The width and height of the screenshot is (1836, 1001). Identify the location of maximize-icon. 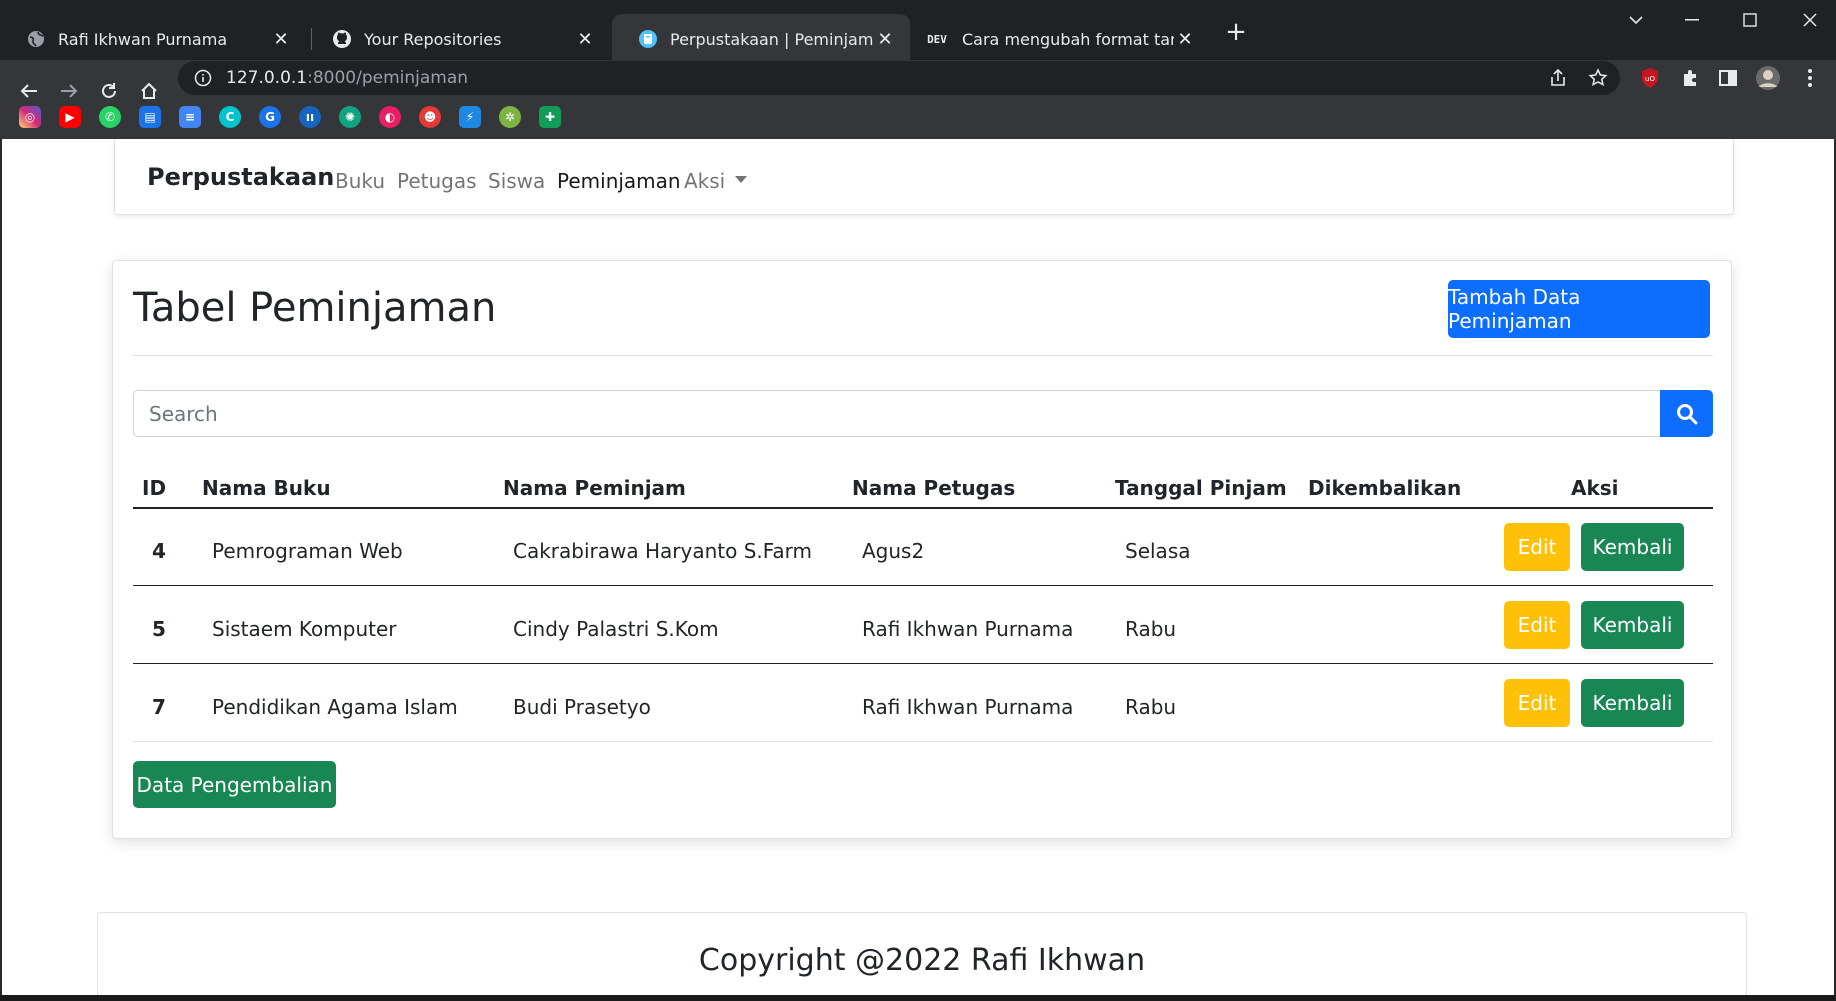
(1750, 20).